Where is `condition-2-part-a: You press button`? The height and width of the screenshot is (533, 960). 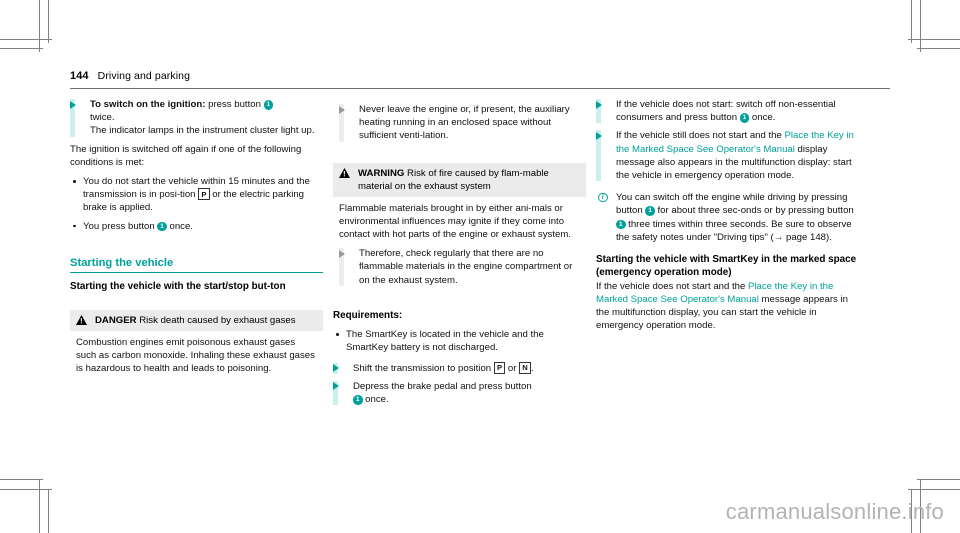
condition-2-part-a: You press button is located at coordinates (120, 226).